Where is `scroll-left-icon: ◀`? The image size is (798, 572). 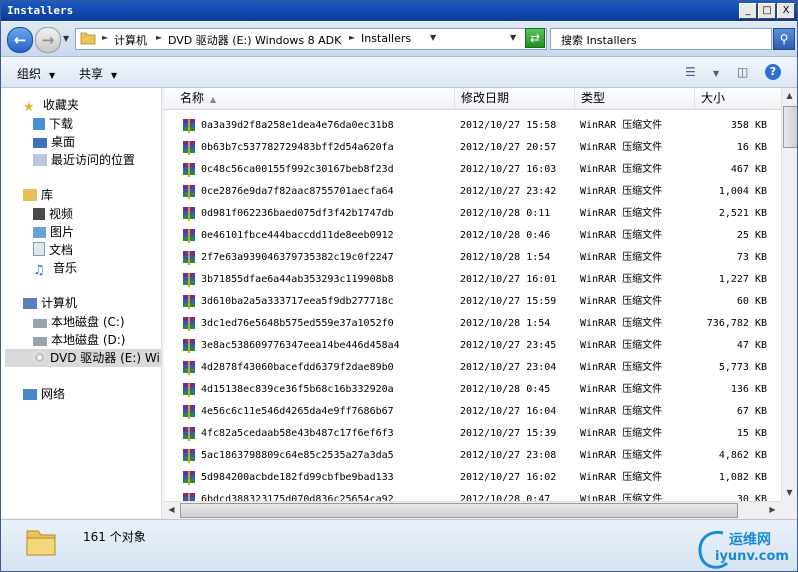
scroll-left-icon: ◀ is located at coordinates (171, 509).